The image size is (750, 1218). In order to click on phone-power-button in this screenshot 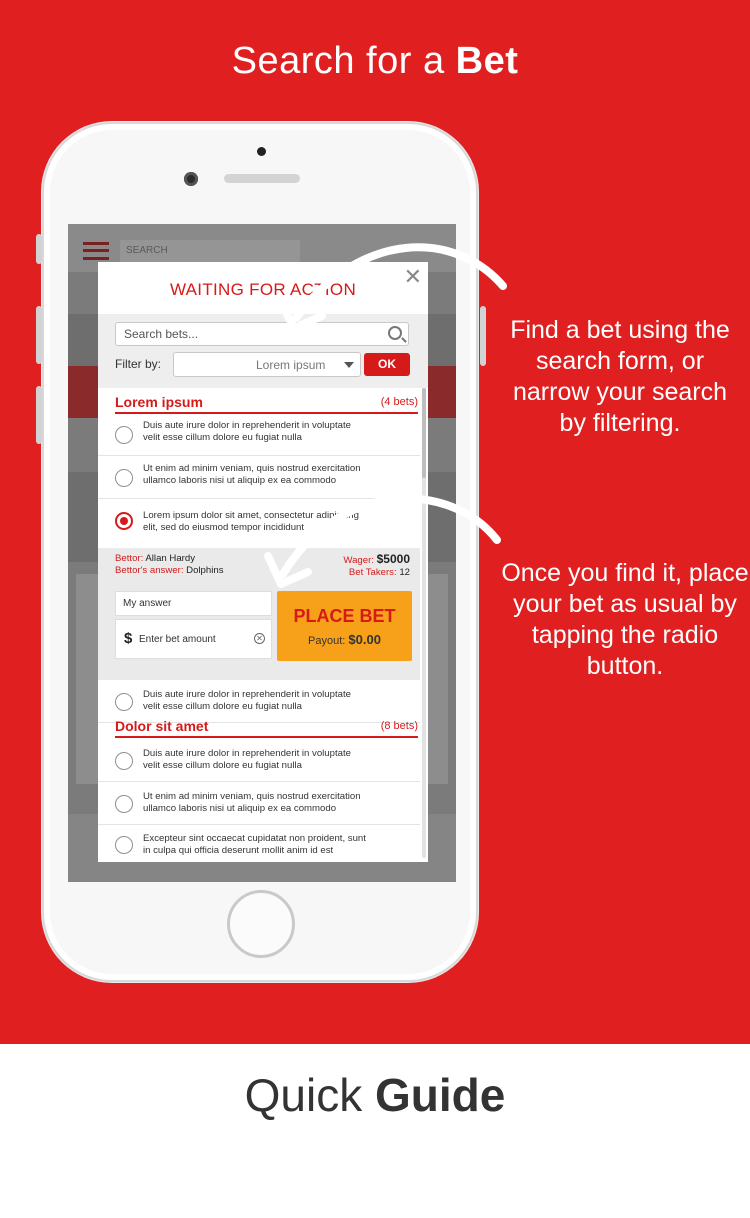, I will do `click(483, 336)`.